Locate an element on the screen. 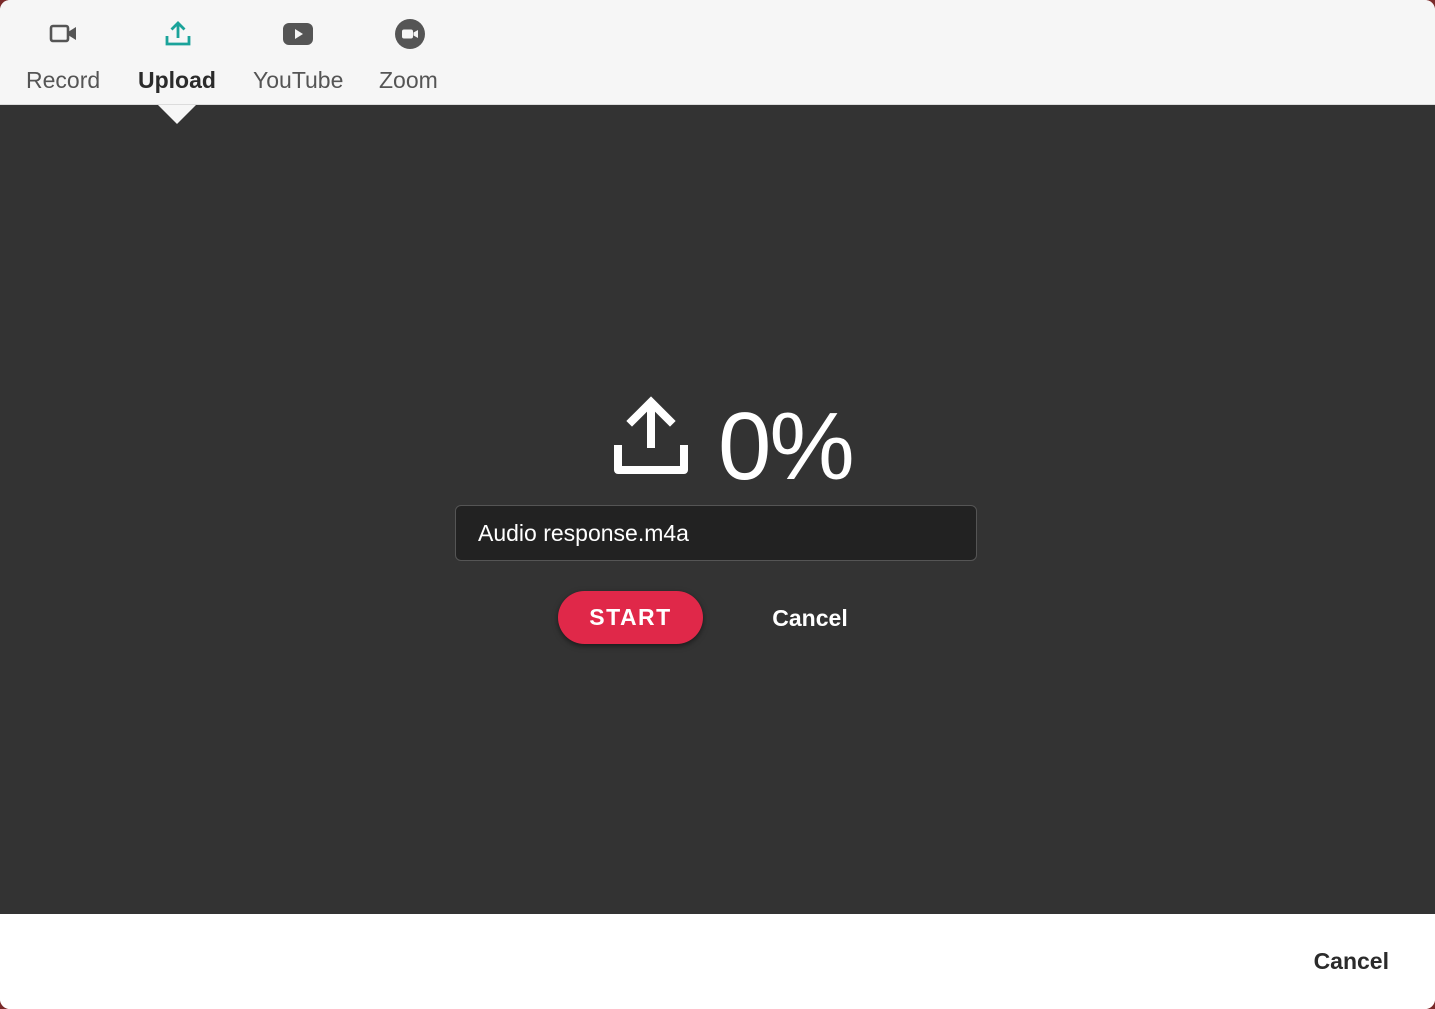  filename-field is located at coordinates (716, 533).